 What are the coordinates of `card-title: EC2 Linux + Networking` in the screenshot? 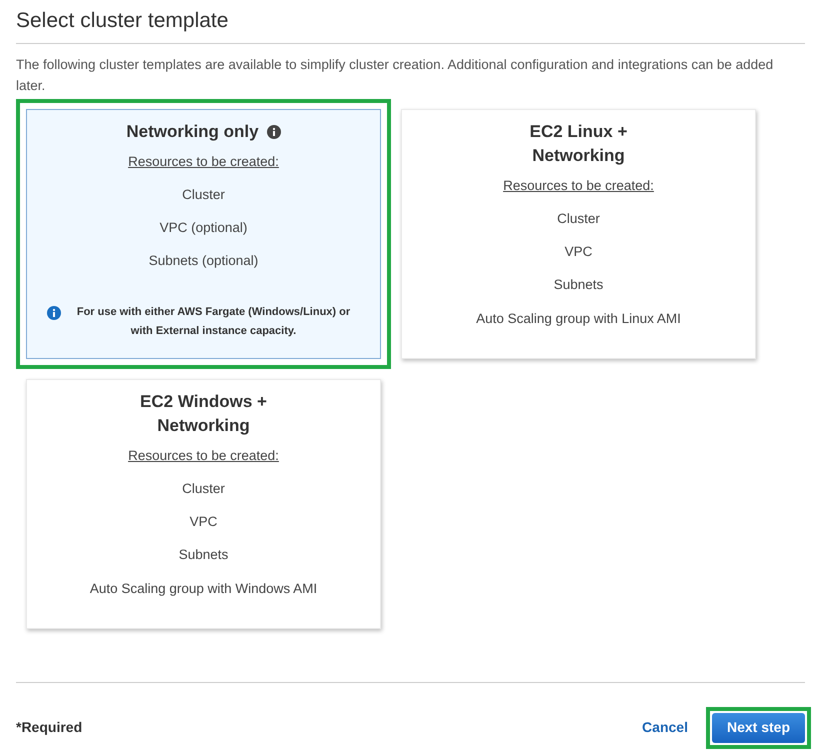 It's located at (578, 143).